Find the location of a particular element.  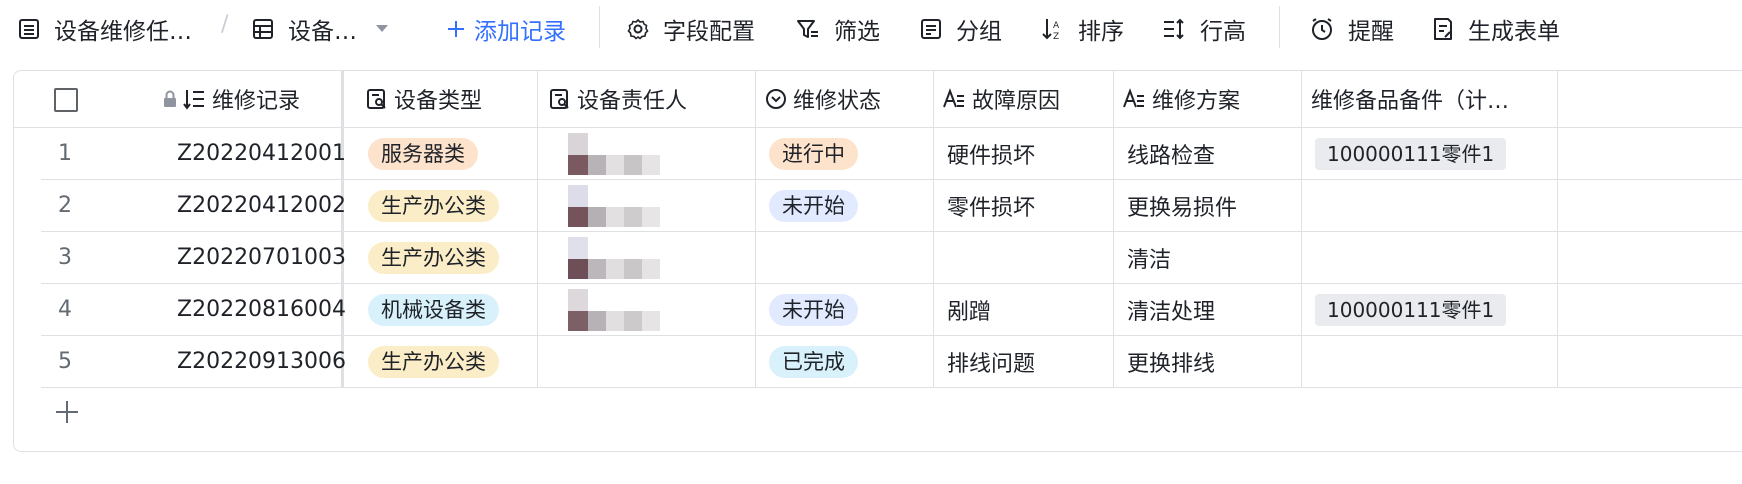

plan-cell: 更换排线 is located at coordinates (1171, 361).